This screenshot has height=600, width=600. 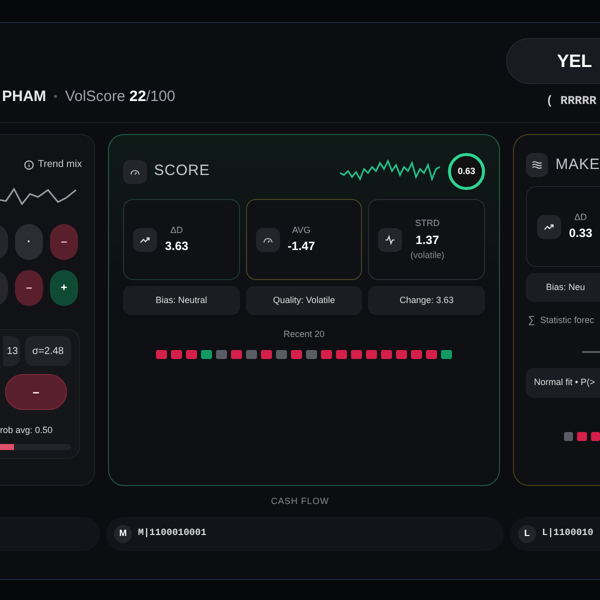 I want to click on score-value: 22, so click(x=137, y=96).